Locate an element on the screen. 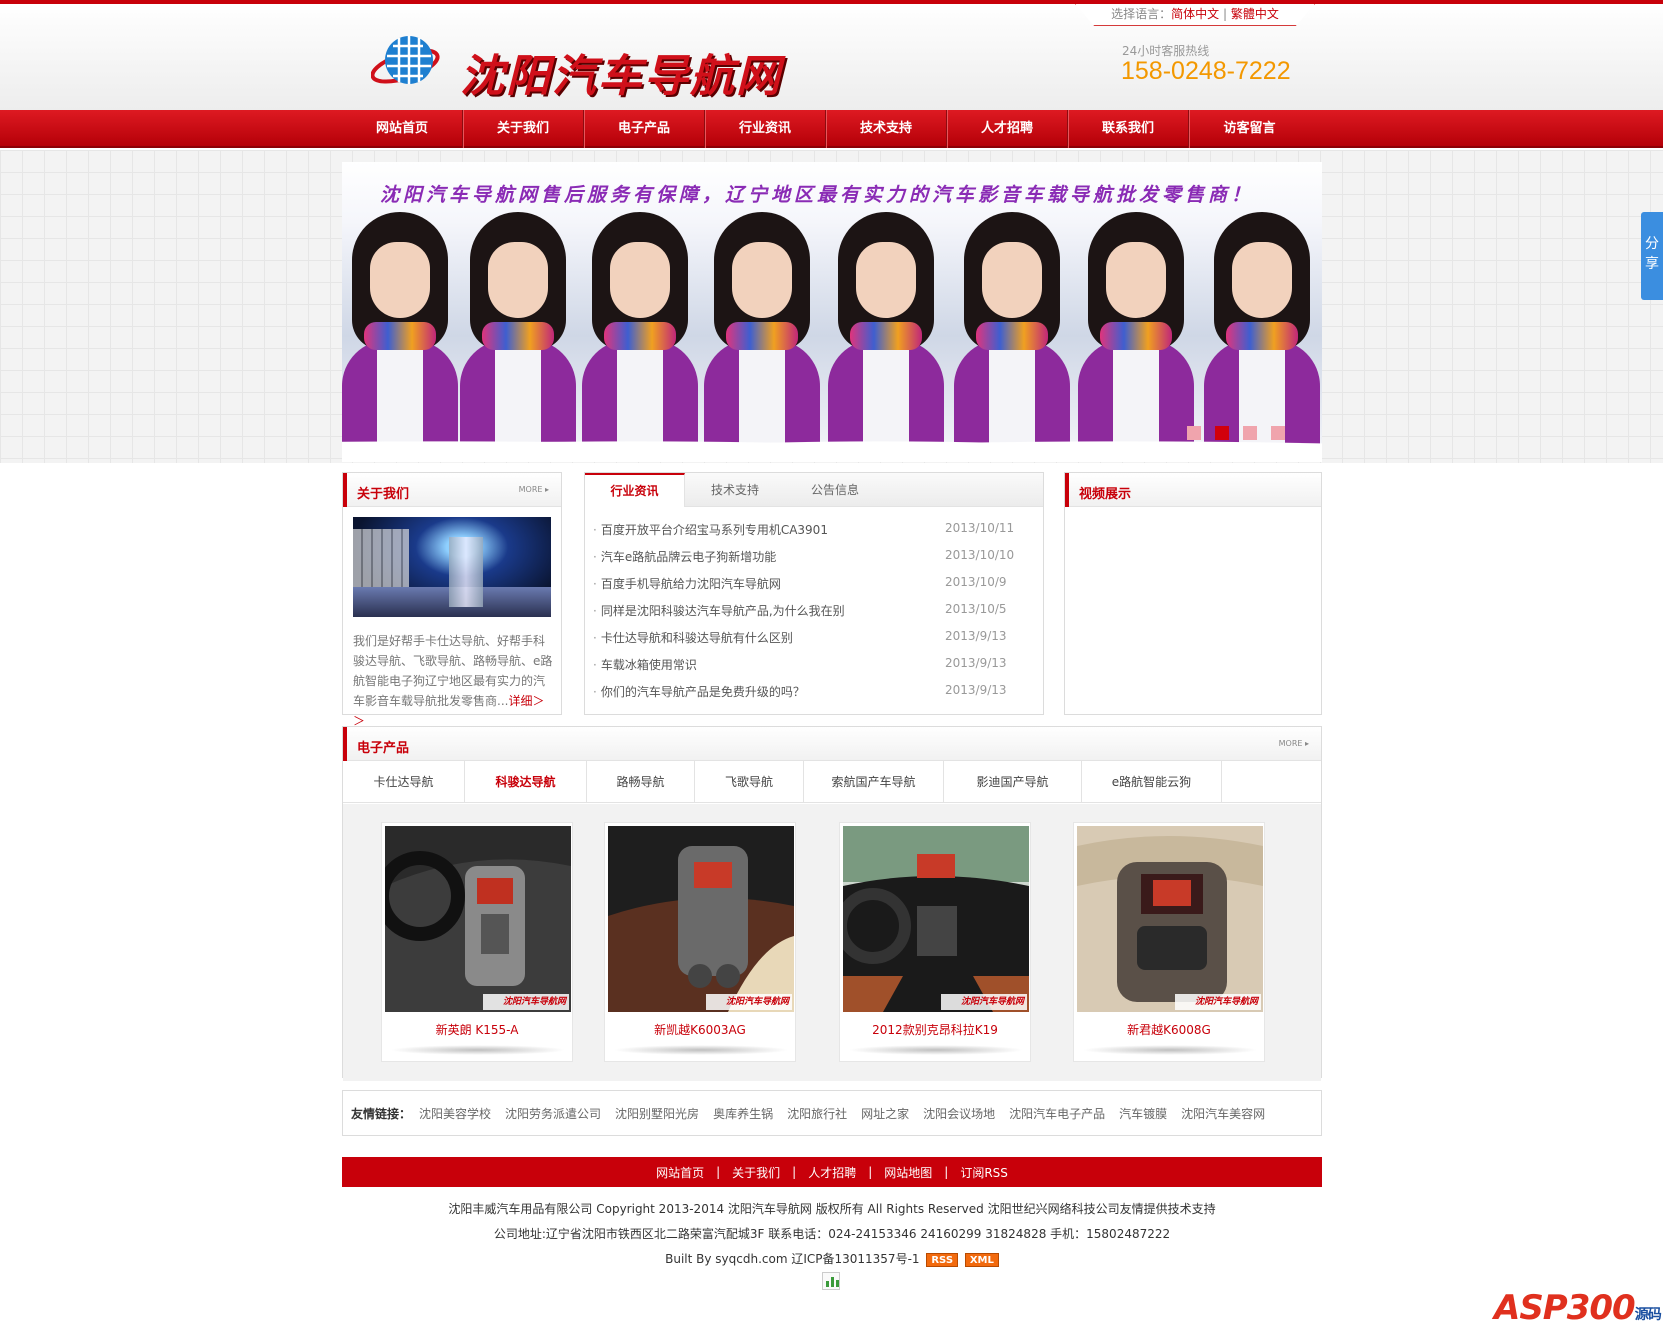 Image resolution: width=1663 pixels, height=1342 pixels. news-item: 卡仕达导航和科骏达导航有什么区别2013/9/13 is located at coordinates (813, 642).